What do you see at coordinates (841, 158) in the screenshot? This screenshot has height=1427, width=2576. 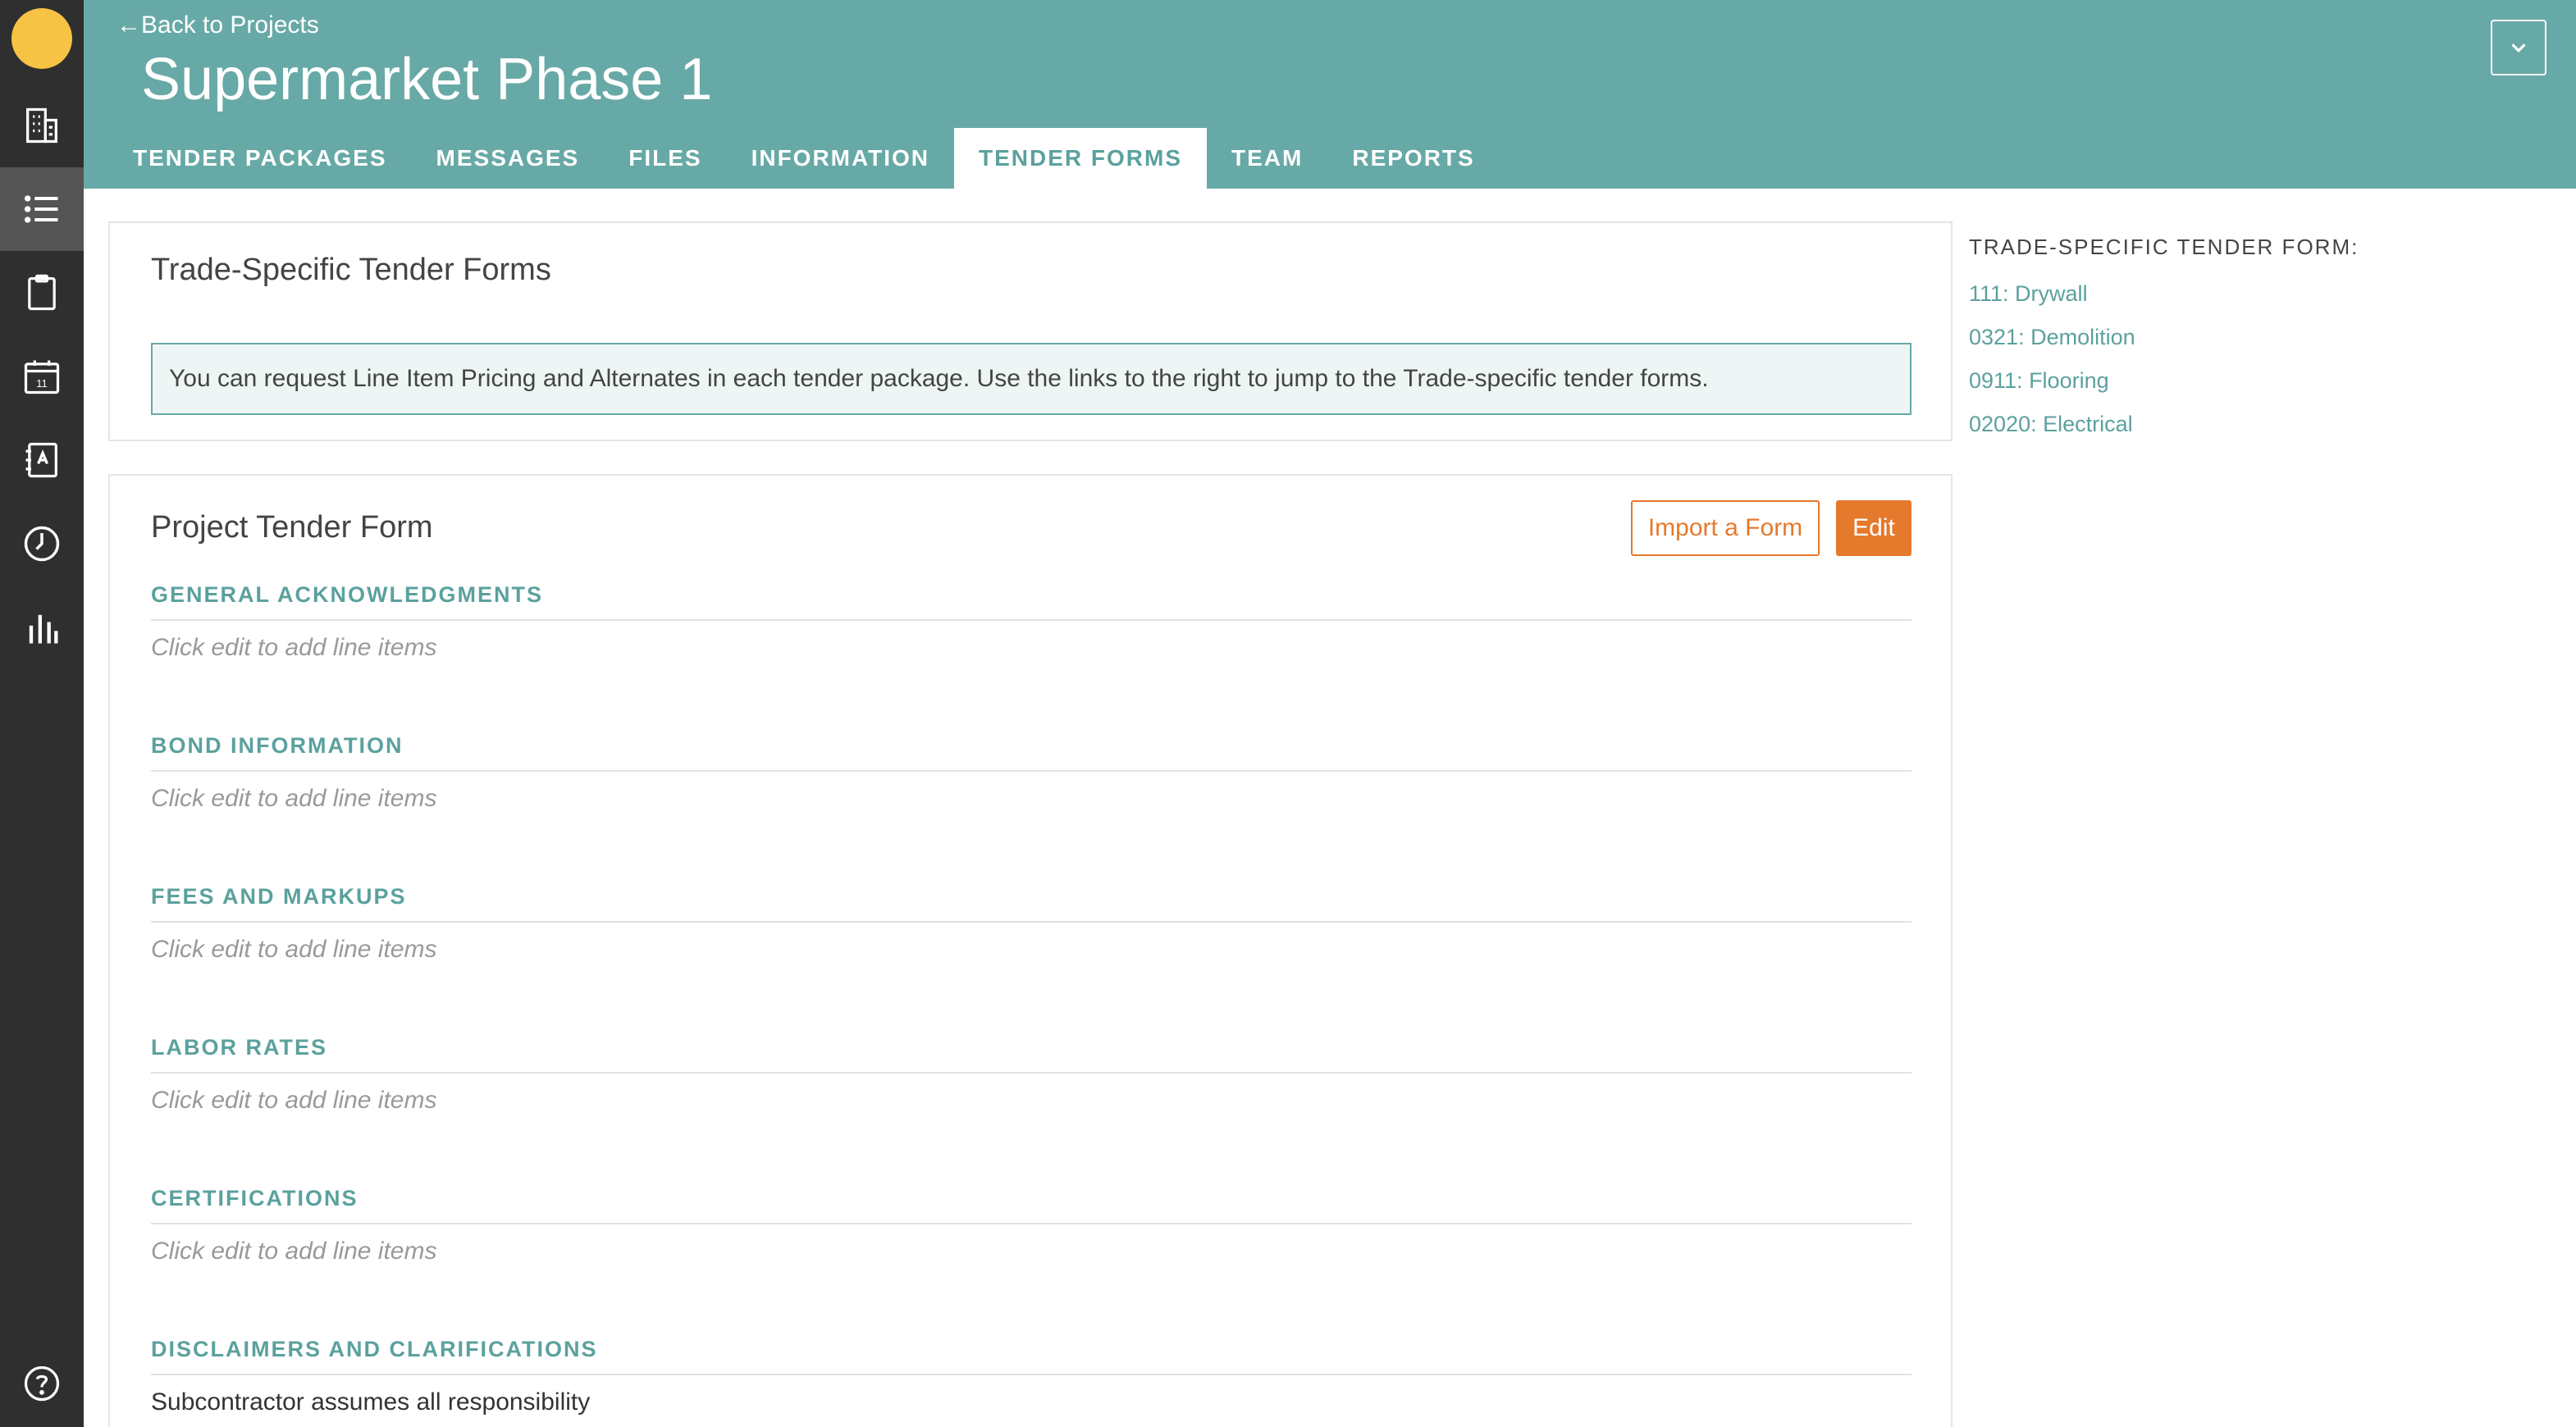 I see `tab-information: INFORMATION` at bounding box center [841, 158].